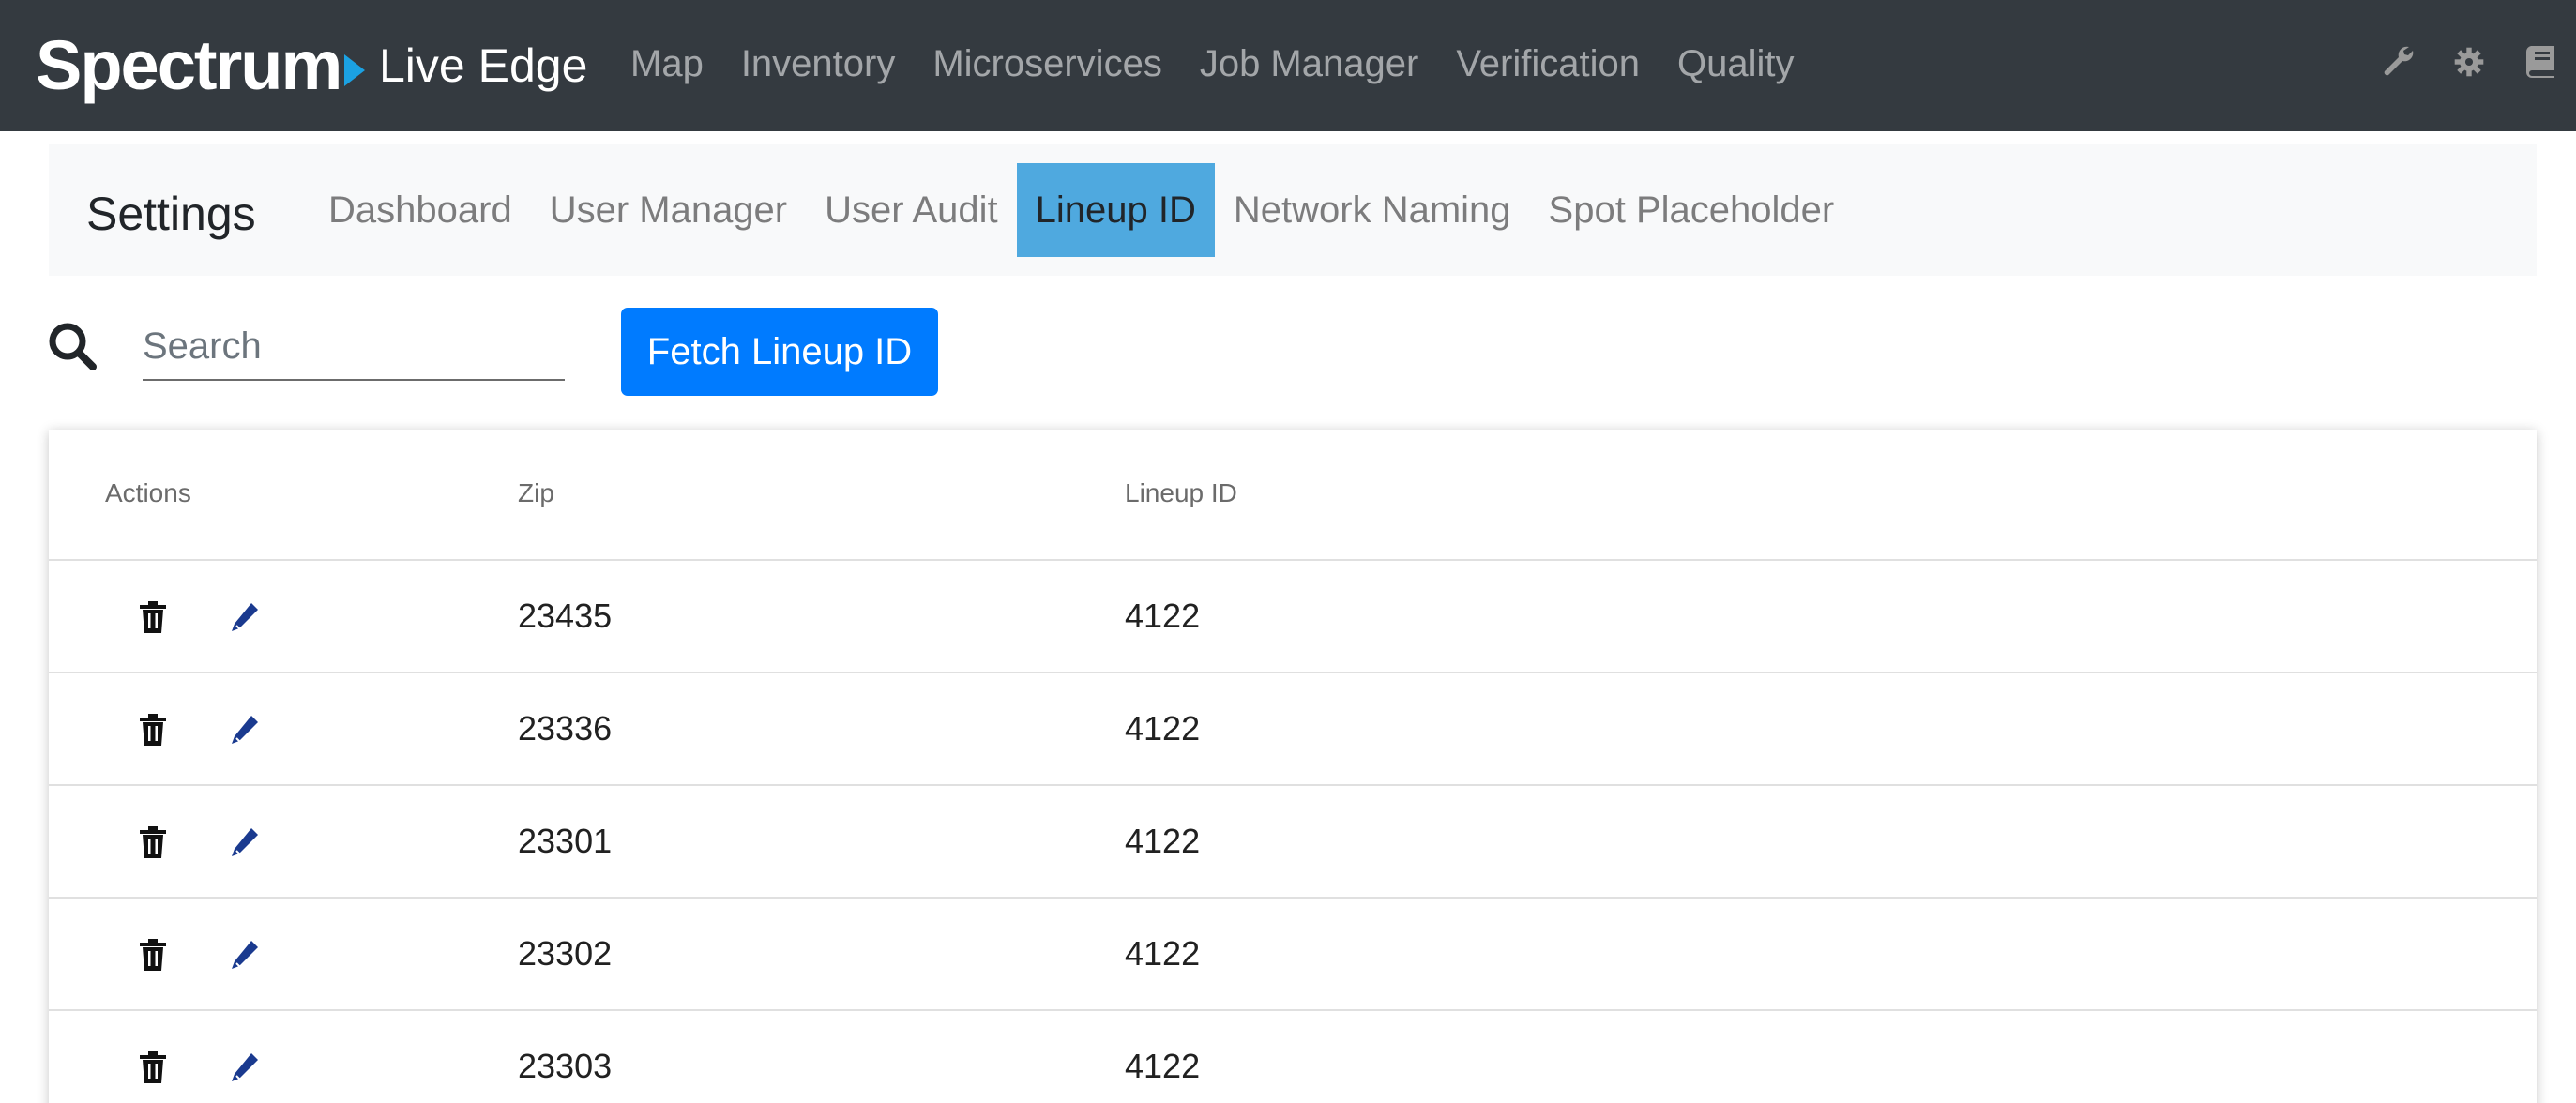  What do you see at coordinates (1293, 495) in the screenshot?
I see `table-header: Actions Zip Lineup ID` at bounding box center [1293, 495].